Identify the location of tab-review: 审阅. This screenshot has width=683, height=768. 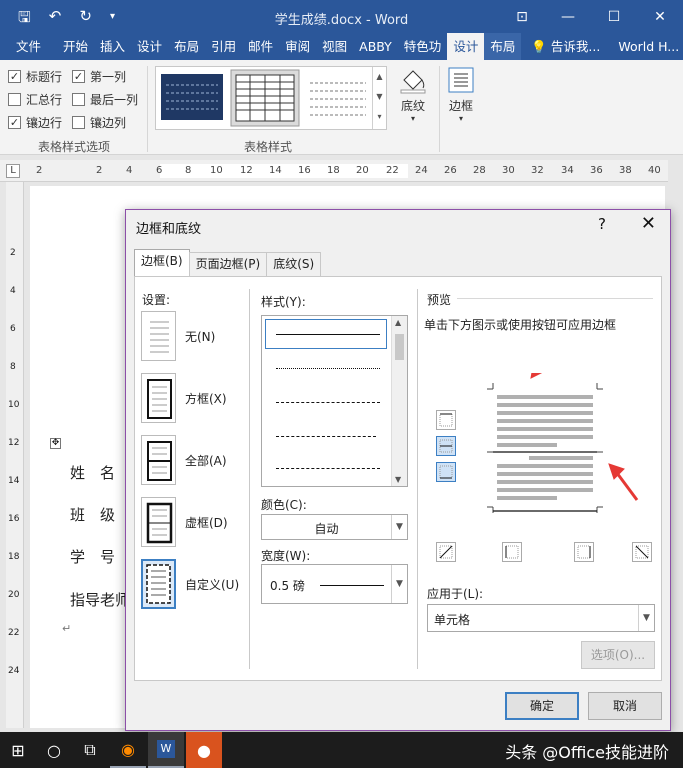
(297, 46).